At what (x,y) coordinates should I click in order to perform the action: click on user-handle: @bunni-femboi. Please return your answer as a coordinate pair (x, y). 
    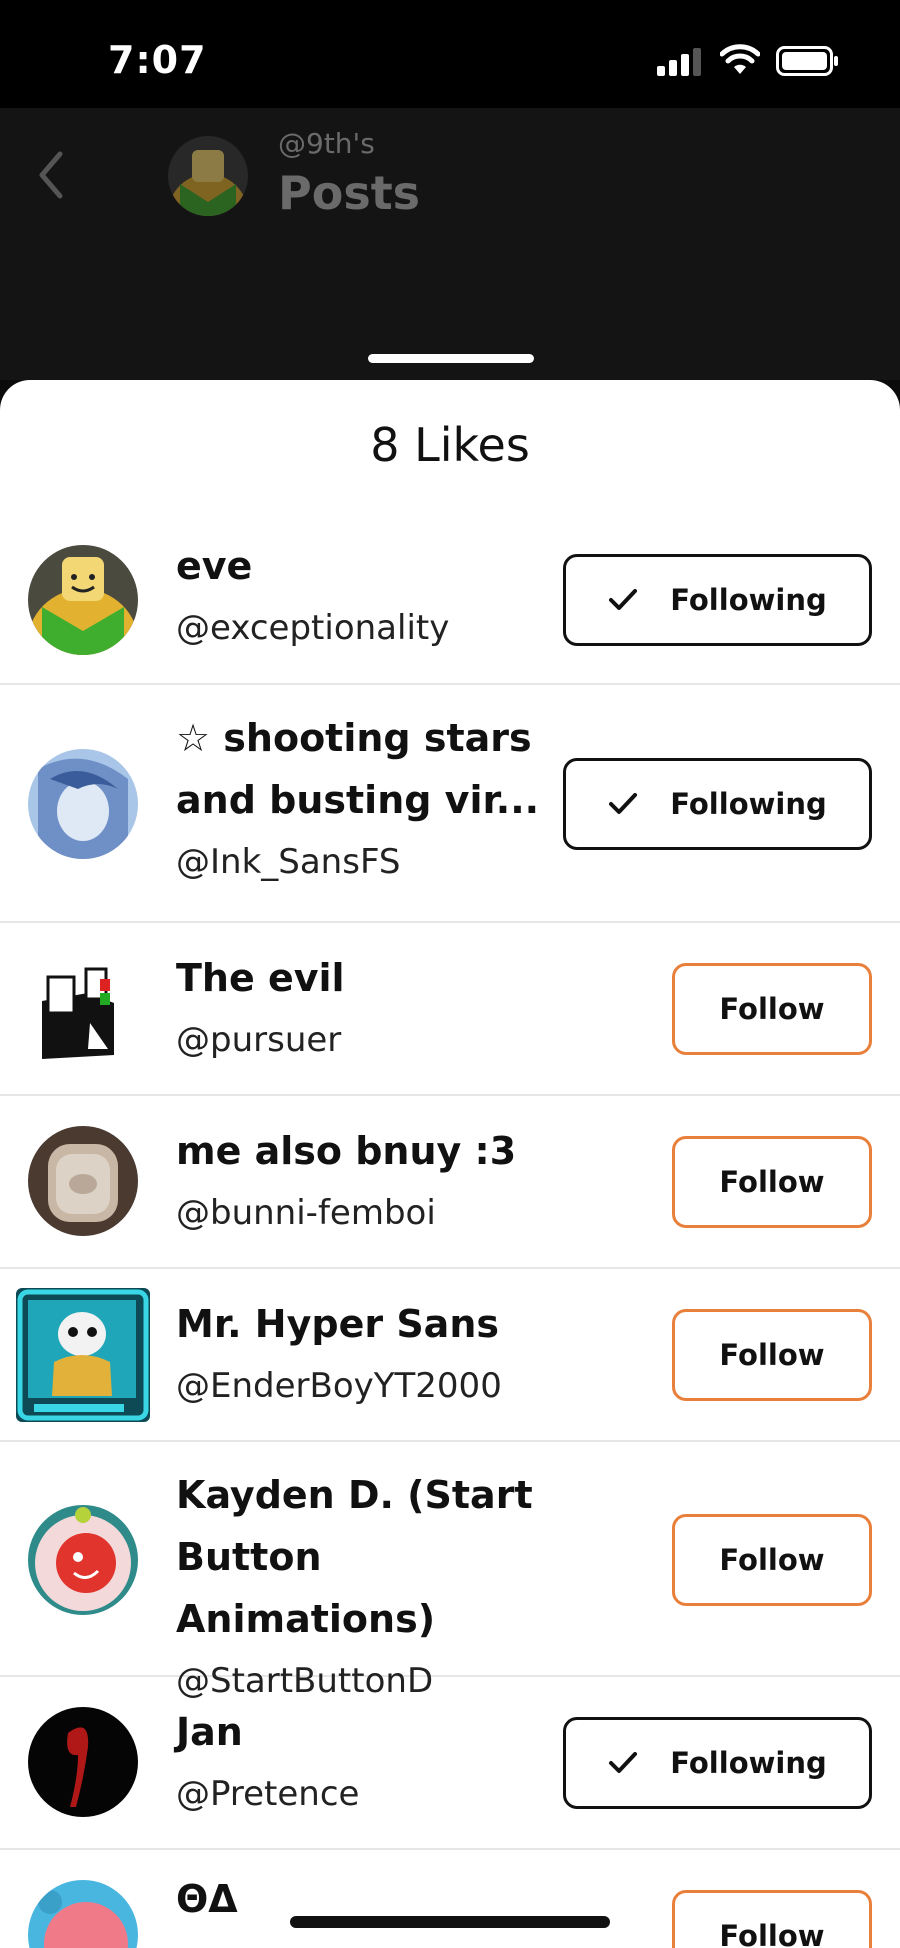
    Looking at the image, I should click on (306, 1213).